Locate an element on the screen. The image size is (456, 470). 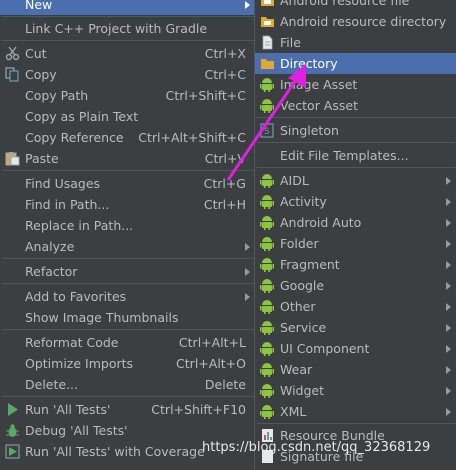
menu-item-debug-all-tests: Debug 'All Tests' is located at coordinates (128, 430).